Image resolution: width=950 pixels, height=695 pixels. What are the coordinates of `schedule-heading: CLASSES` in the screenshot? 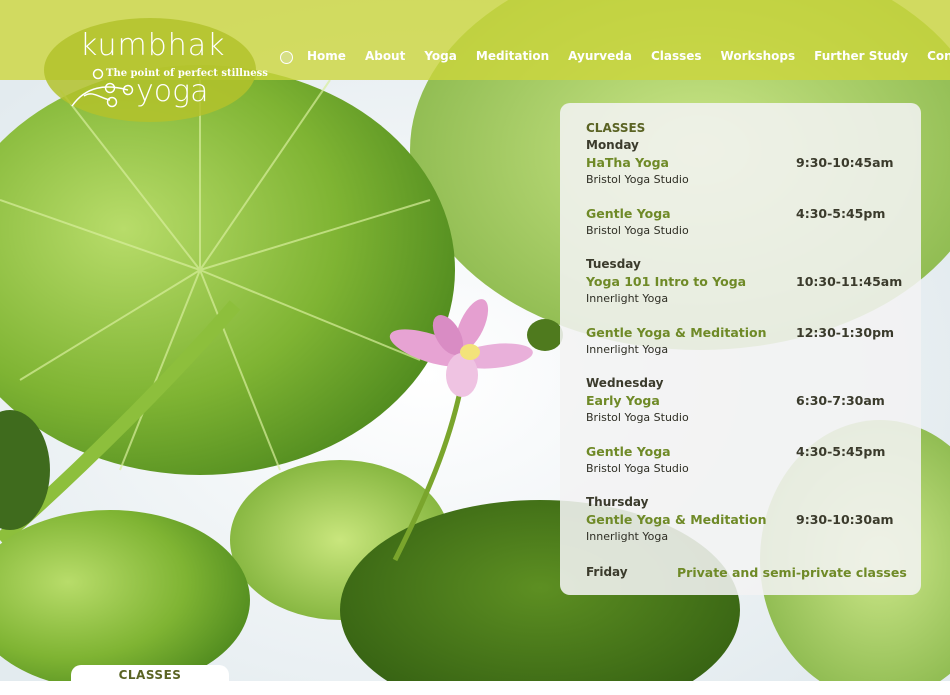 It's located at (616, 128).